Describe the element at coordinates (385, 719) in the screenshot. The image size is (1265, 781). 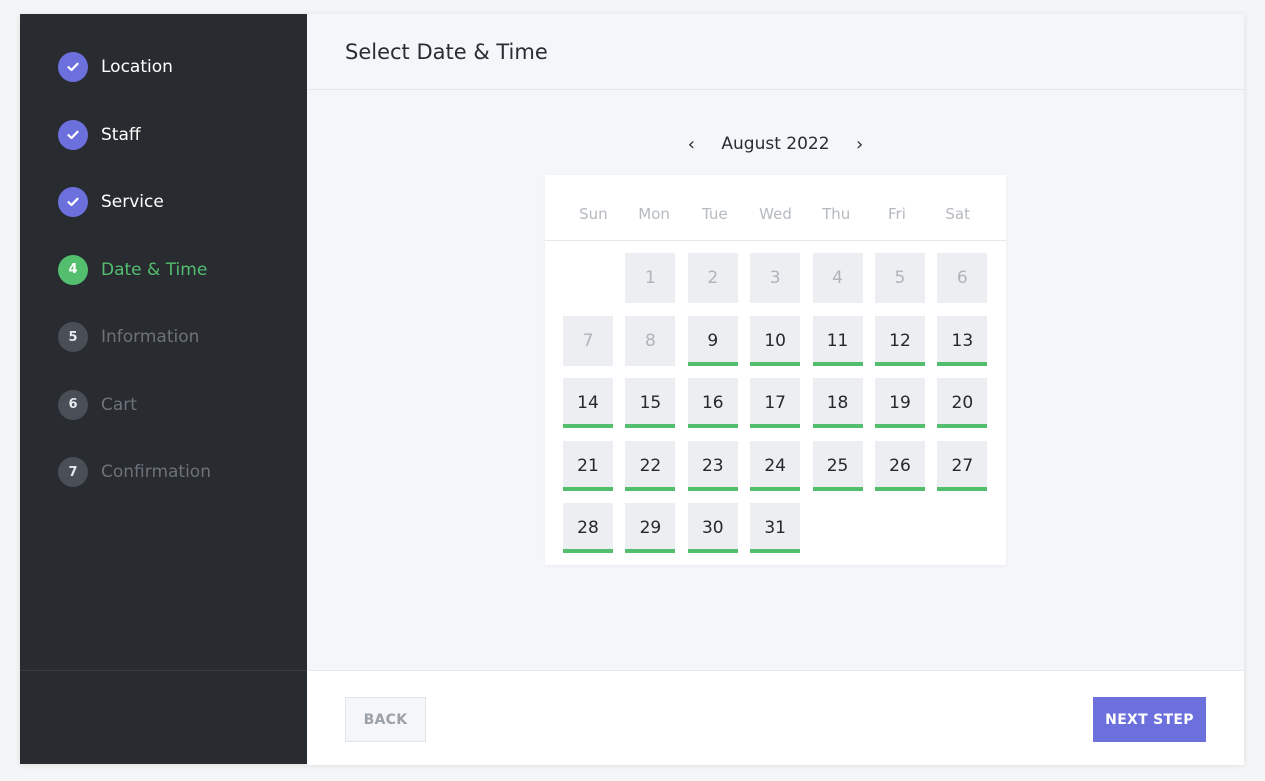
I see `back-button: BACK` at that location.